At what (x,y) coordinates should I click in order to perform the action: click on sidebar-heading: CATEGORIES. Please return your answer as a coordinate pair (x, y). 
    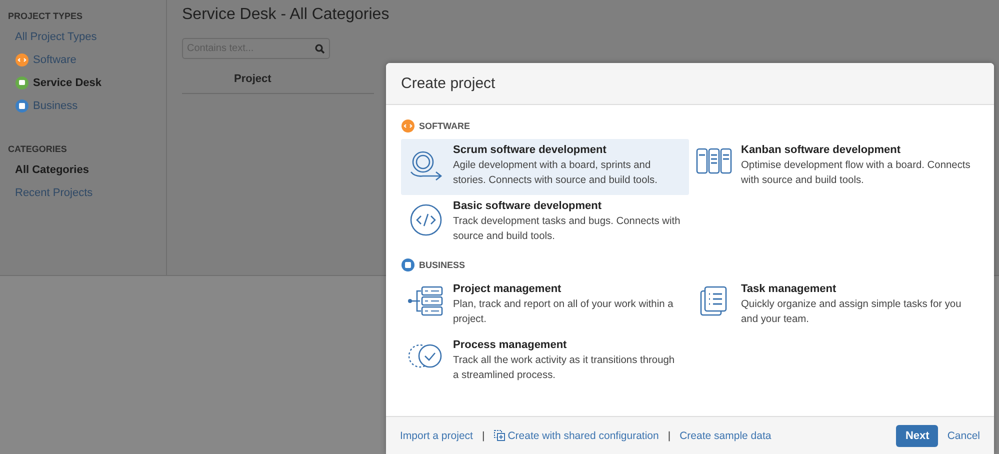
    Looking at the image, I should click on (37, 149).